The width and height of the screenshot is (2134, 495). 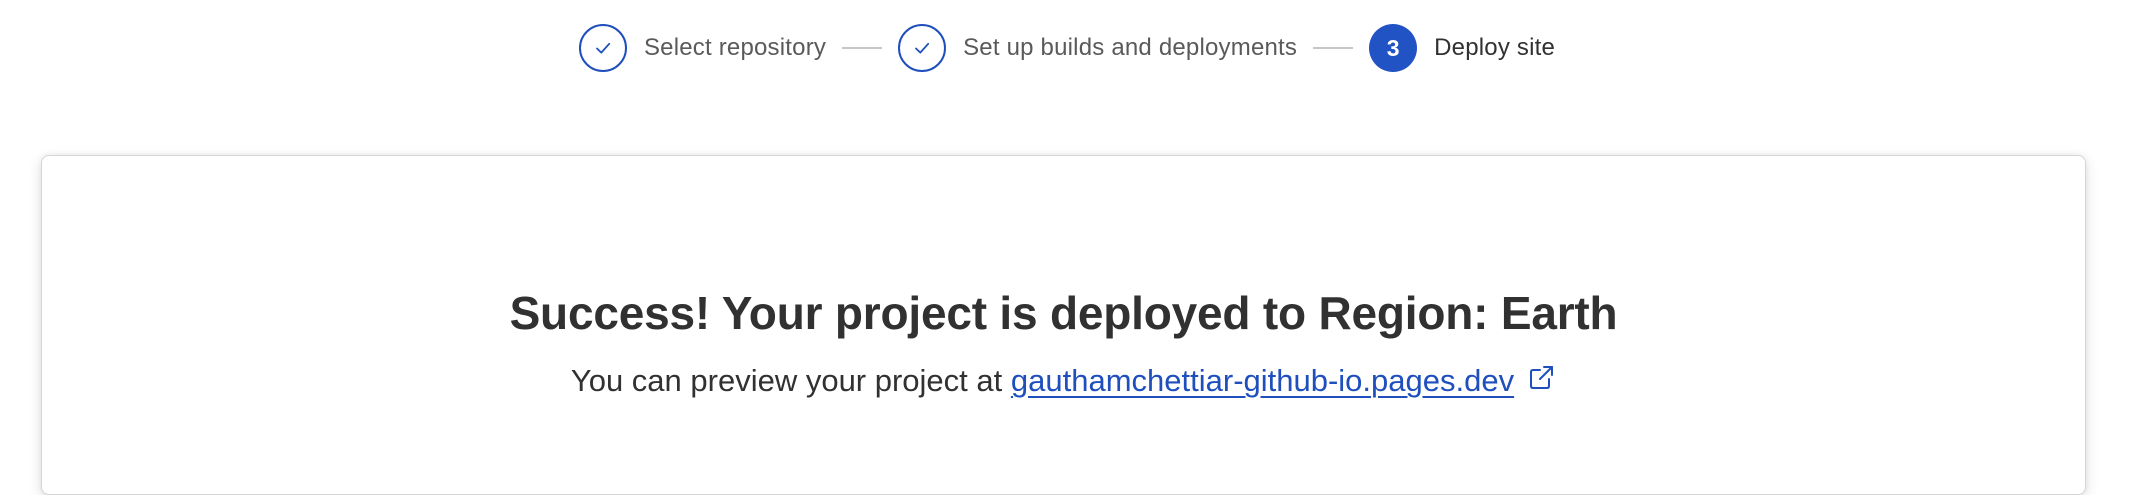 I want to click on step-current-circle: 3, so click(x=1393, y=48).